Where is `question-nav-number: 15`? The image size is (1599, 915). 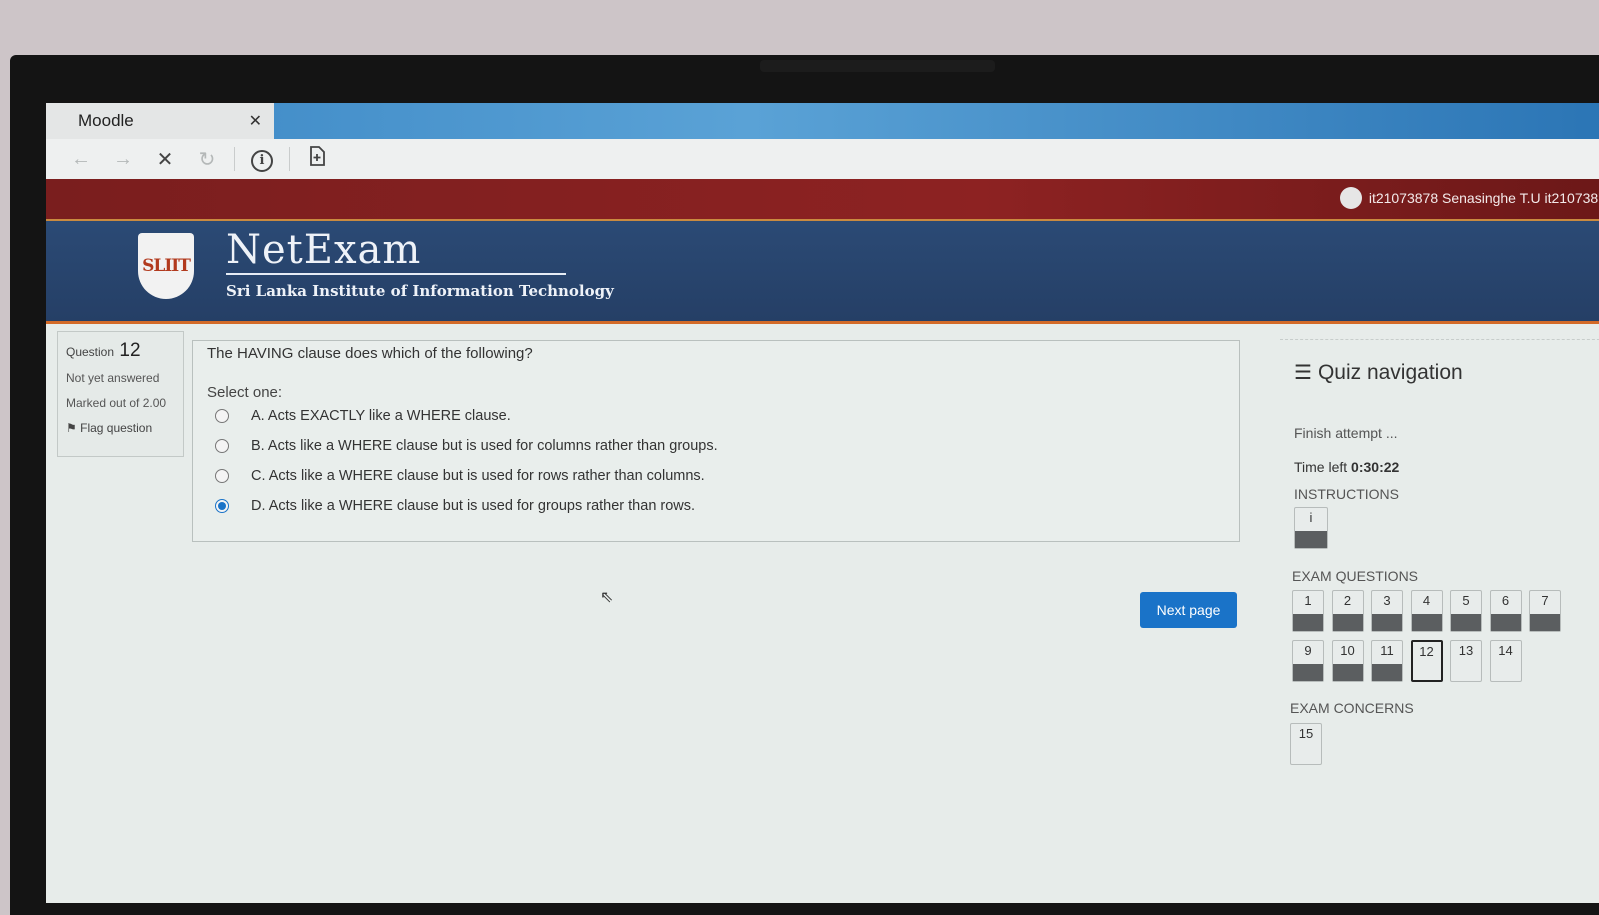
question-nav-number: 15 is located at coordinates (1306, 733).